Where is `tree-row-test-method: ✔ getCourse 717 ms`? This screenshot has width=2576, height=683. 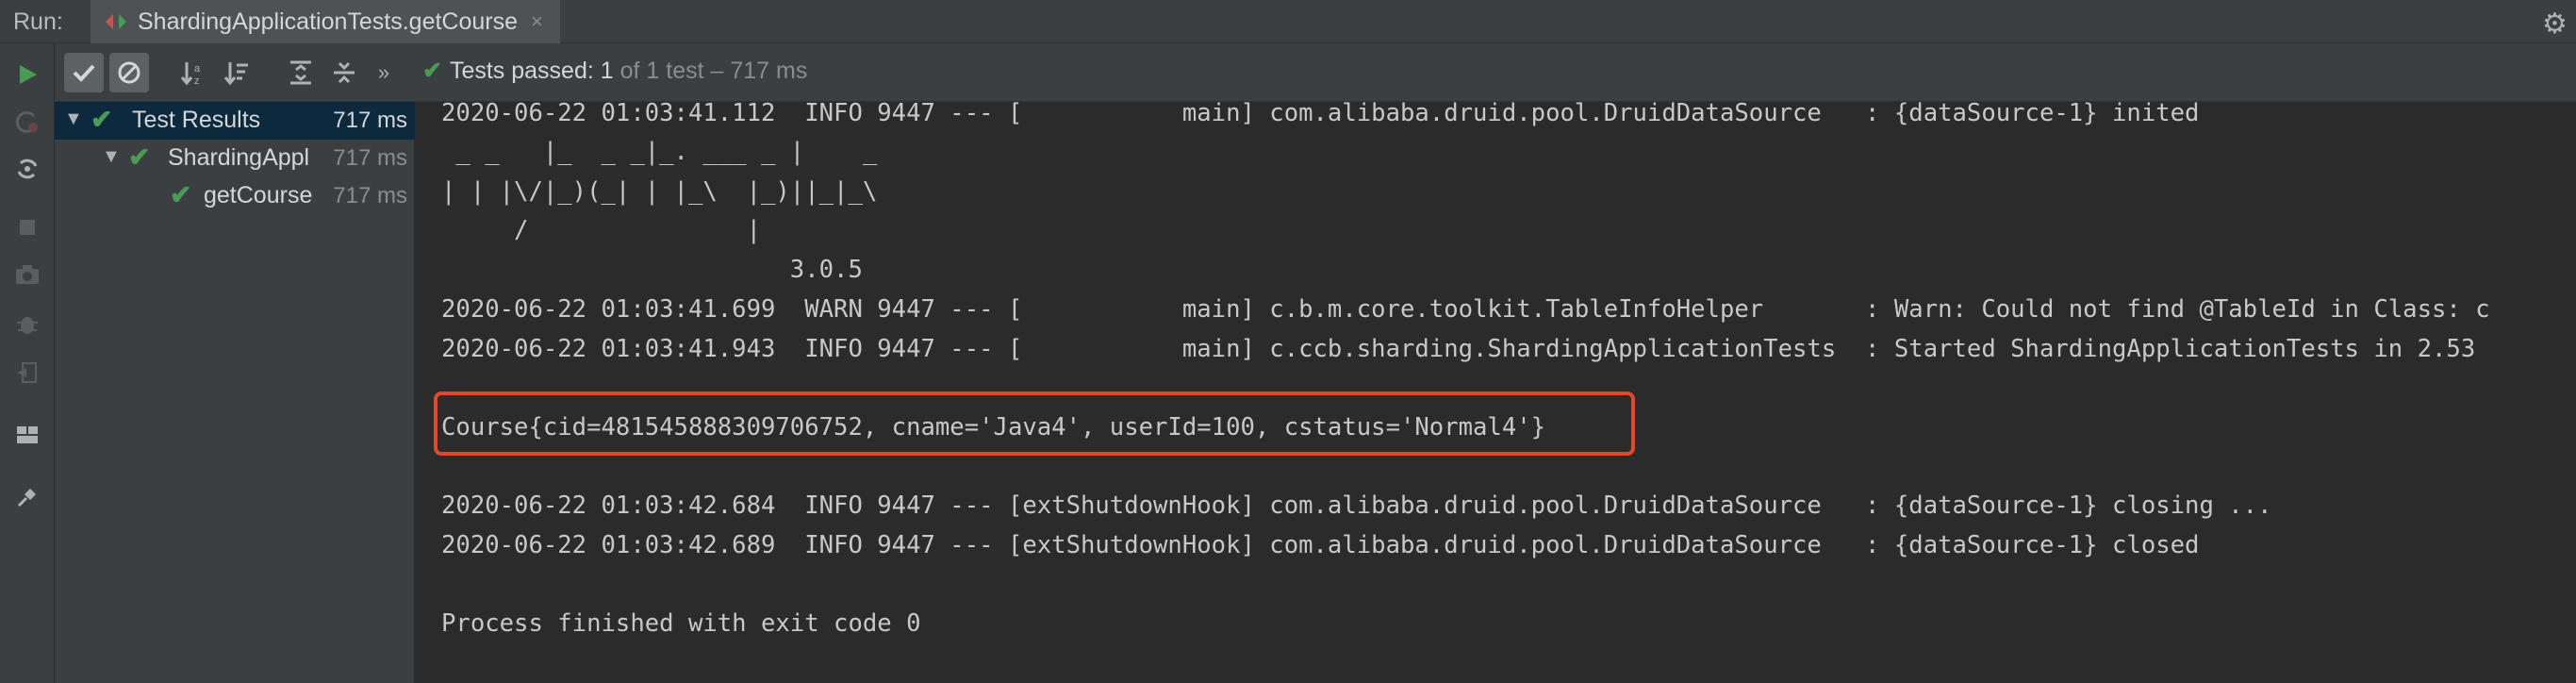
tree-row-test-method: ✔ getCourse 717 ms is located at coordinates (235, 196).